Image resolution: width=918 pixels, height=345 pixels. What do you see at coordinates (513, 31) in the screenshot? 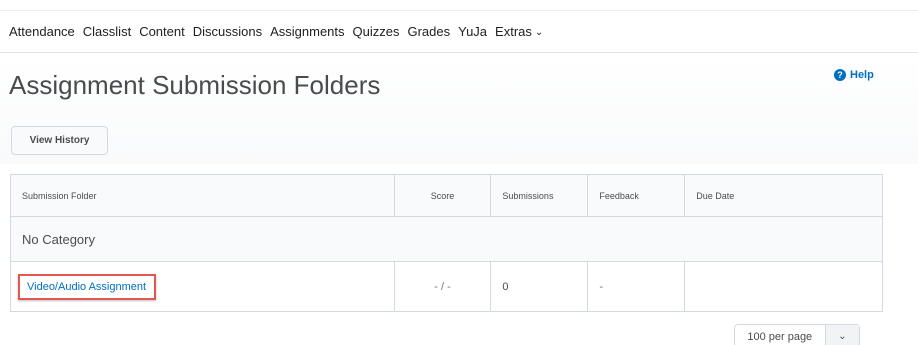
I see `nav-extras-label: Extras` at bounding box center [513, 31].